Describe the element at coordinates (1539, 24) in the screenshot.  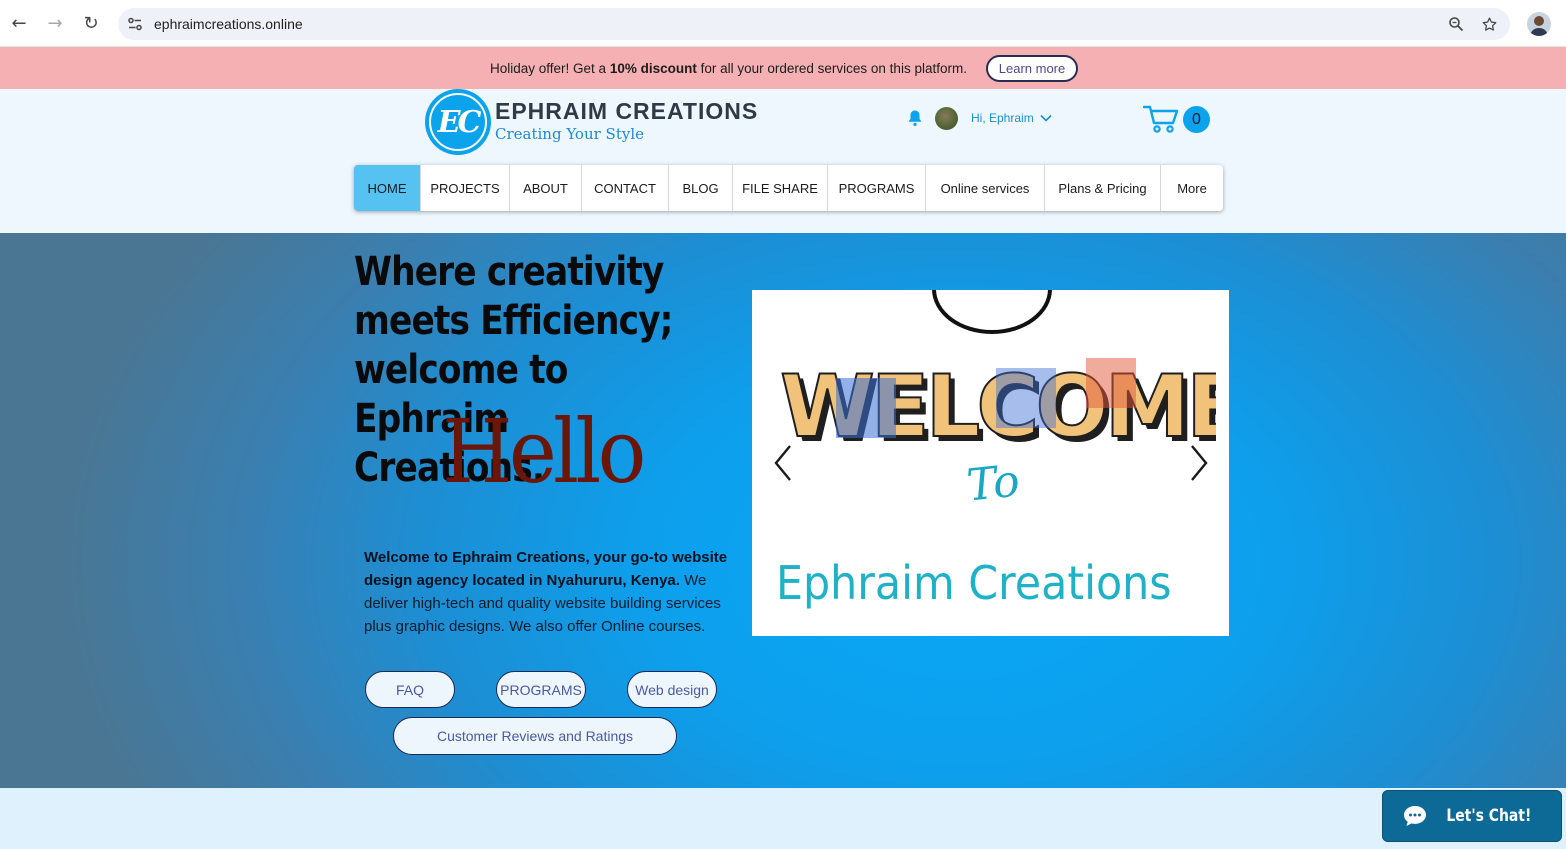
I see `profile-avatar` at that location.